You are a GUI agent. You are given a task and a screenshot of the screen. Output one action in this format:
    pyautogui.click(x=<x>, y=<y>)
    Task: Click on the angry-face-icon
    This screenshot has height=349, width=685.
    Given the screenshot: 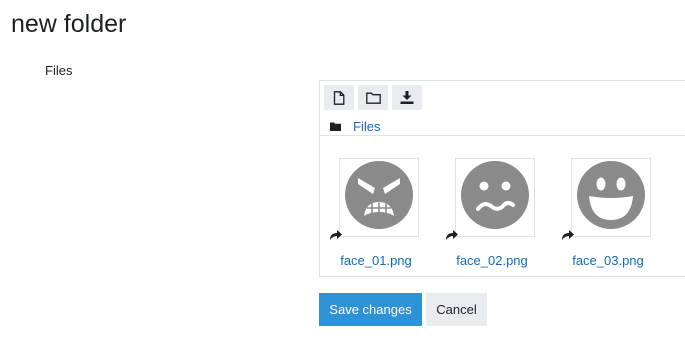 What is the action you would take?
    pyautogui.click(x=379, y=197)
    